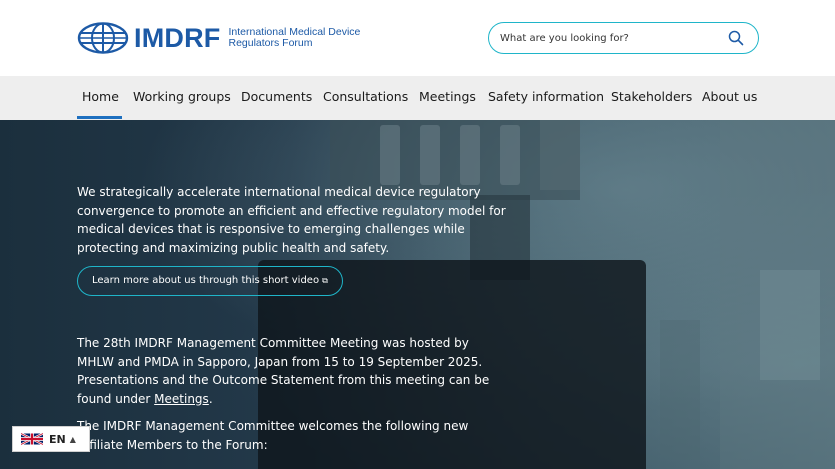 The width and height of the screenshot is (835, 469). What do you see at coordinates (447, 96) in the screenshot?
I see `nav-item-meetings: Meetings` at bounding box center [447, 96].